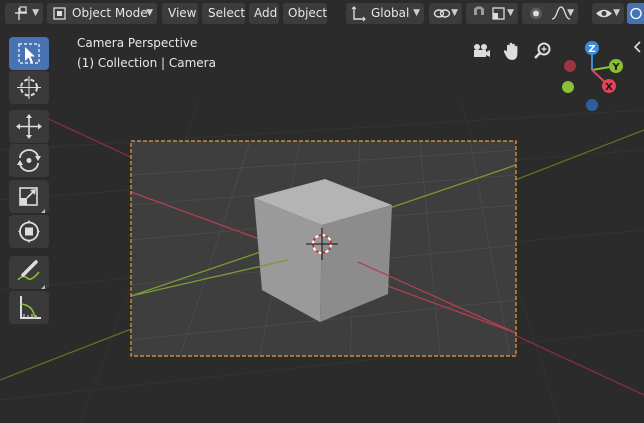 The width and height of the screenshot is (644, 423). What do you see at coordinates (479, 10) in the screenshot?
I see `snap-magnet-icon` at bounding box center [479, 10].